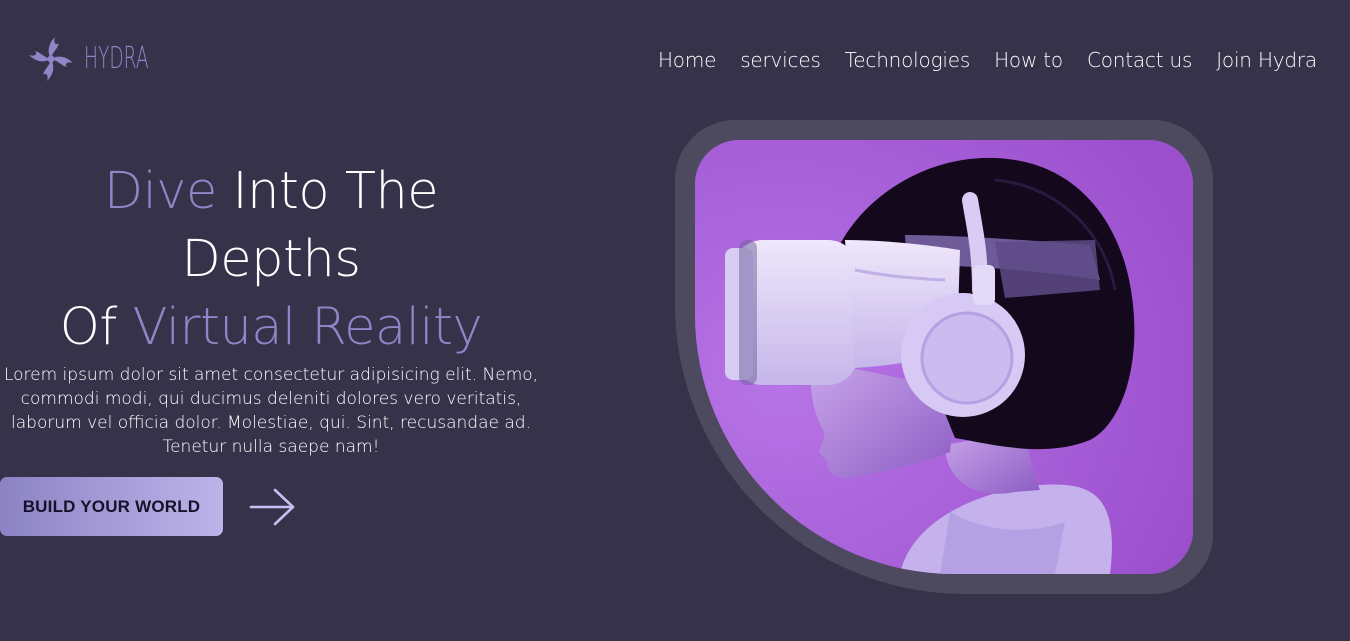 Image resolution: width=1350 pixels, height=641 pixels. I want to click on headline-depths: Depths, so click(271, 259).